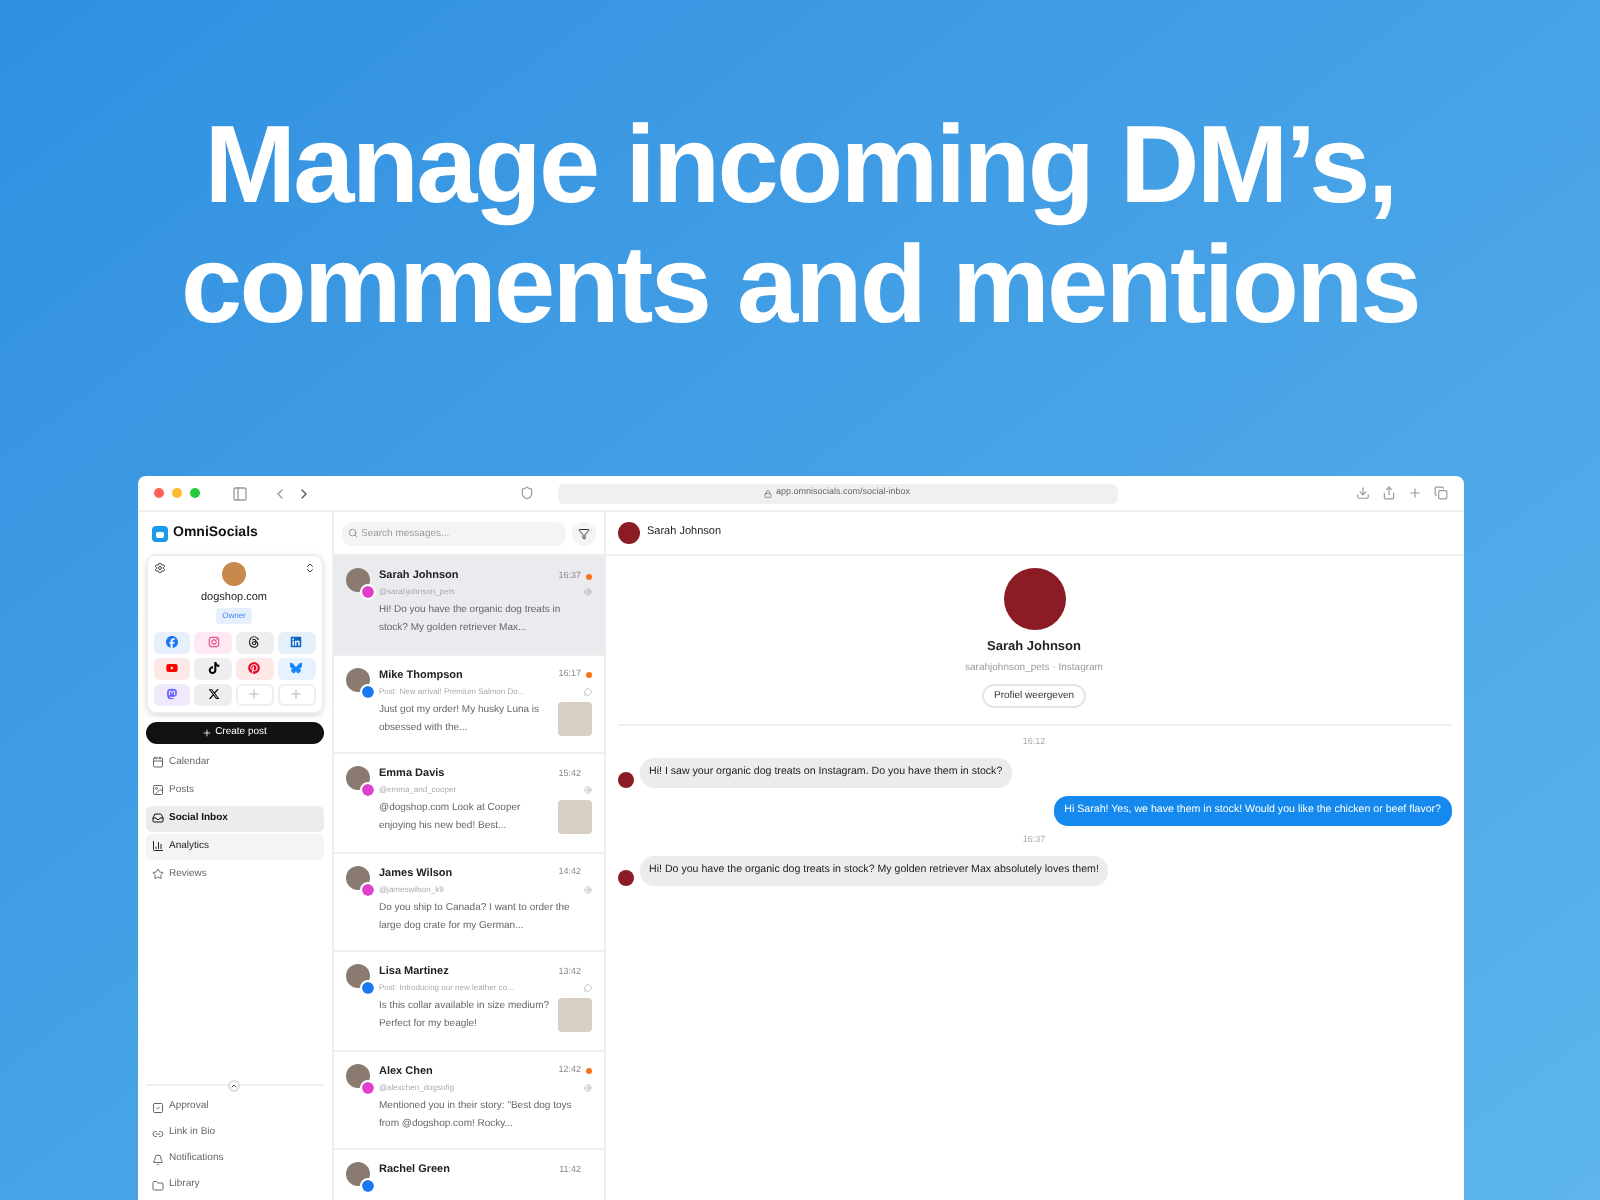 The image size is (1600, 1200). I want to click on bell-icon, so click(157, 1159).